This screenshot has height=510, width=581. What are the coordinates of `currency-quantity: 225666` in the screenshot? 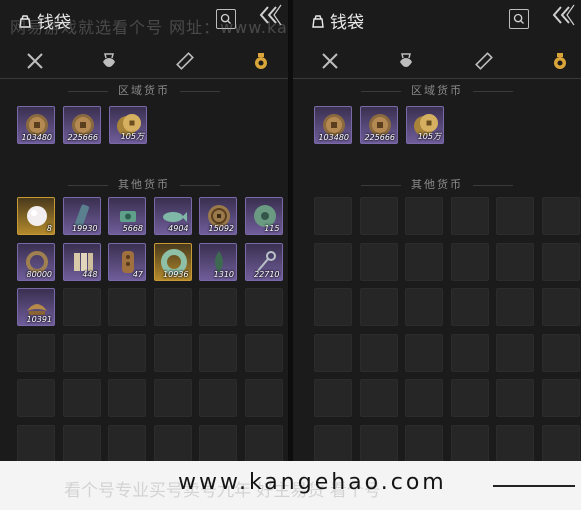 It's located at (379, 137).